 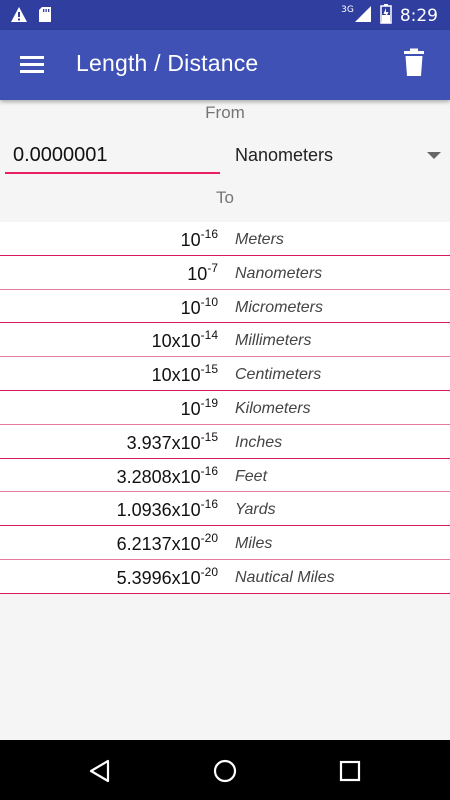 What do you see at coordinates (35, 65) in the screenshot?
I see `hamburger-menu-icon` at bounding box center [35, 65].